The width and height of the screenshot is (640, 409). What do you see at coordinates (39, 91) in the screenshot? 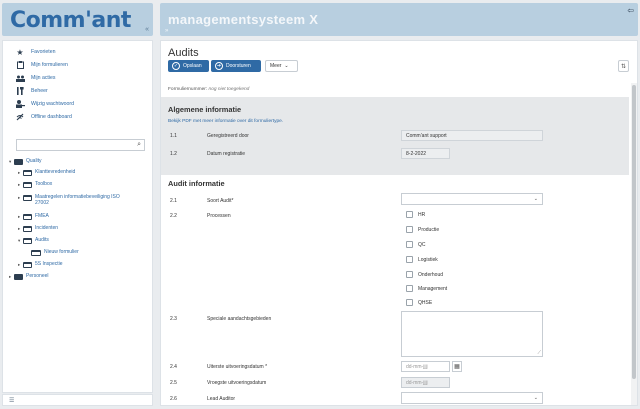
I see `sidebar-item-label: Beheer` at bounding box center [39, 91].